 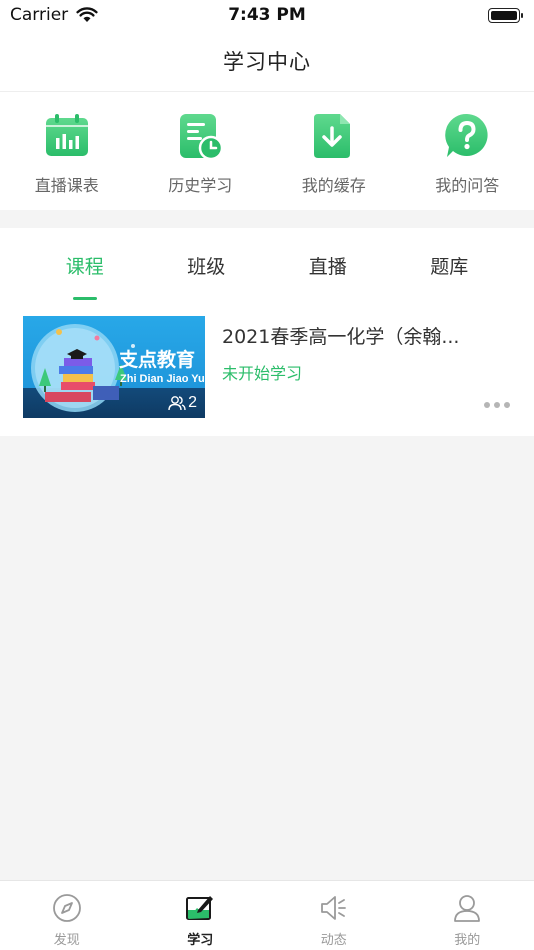 I want to click on wifi-icon, so click(x=87, y=14).